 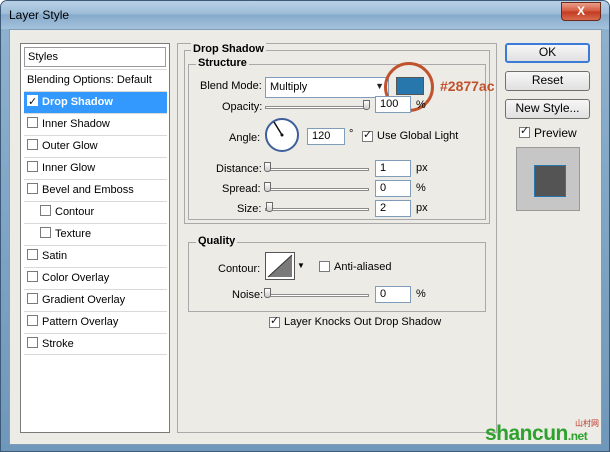 What do you see at coordinates (422, 208) in the screenshot?
I see `size-unit: px` at bounding box center [422, 208].